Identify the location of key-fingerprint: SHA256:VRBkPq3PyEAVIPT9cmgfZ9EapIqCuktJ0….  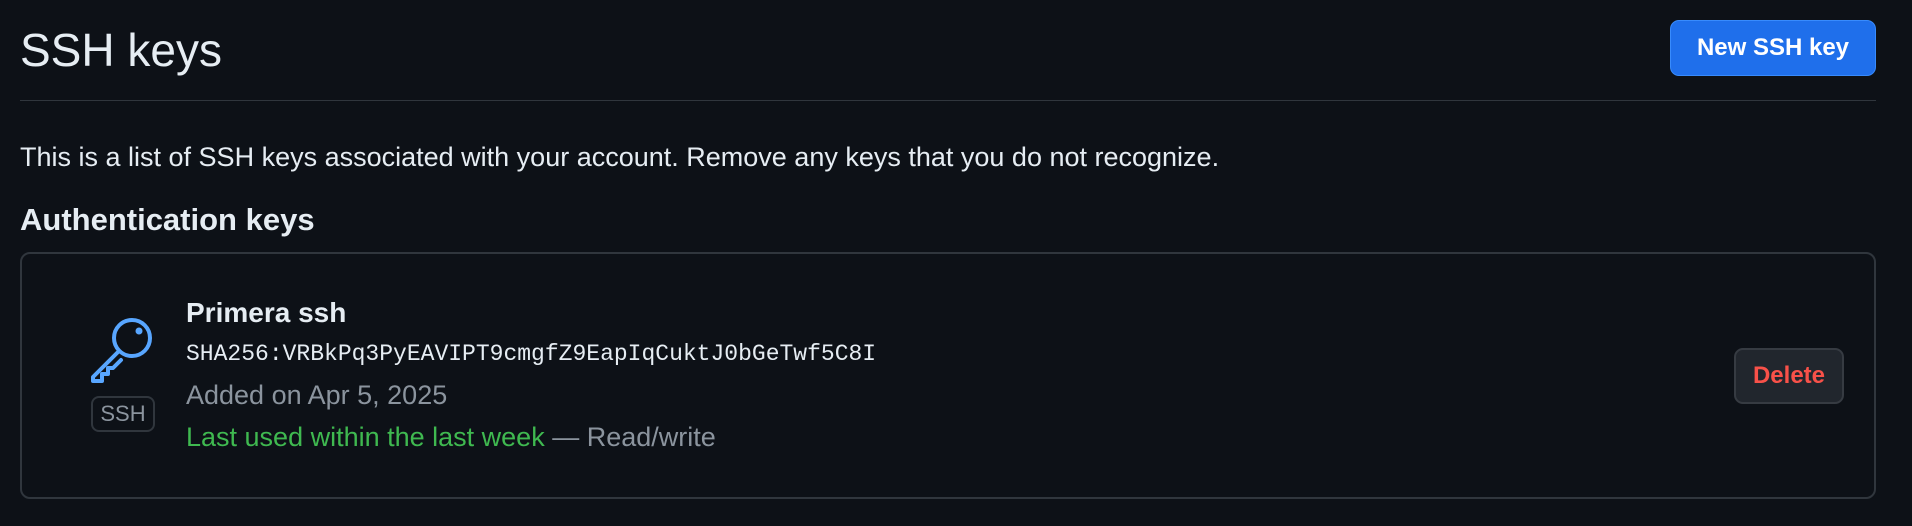
(531, 354).